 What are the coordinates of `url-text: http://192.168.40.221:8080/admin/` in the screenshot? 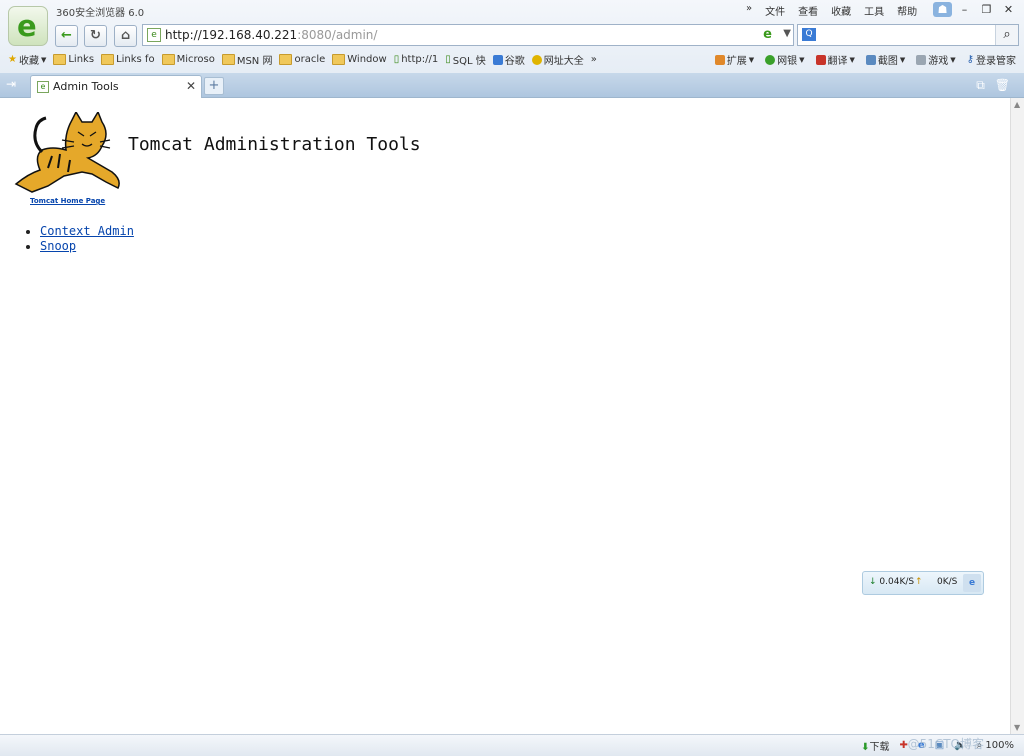 It's located at (271, 35).